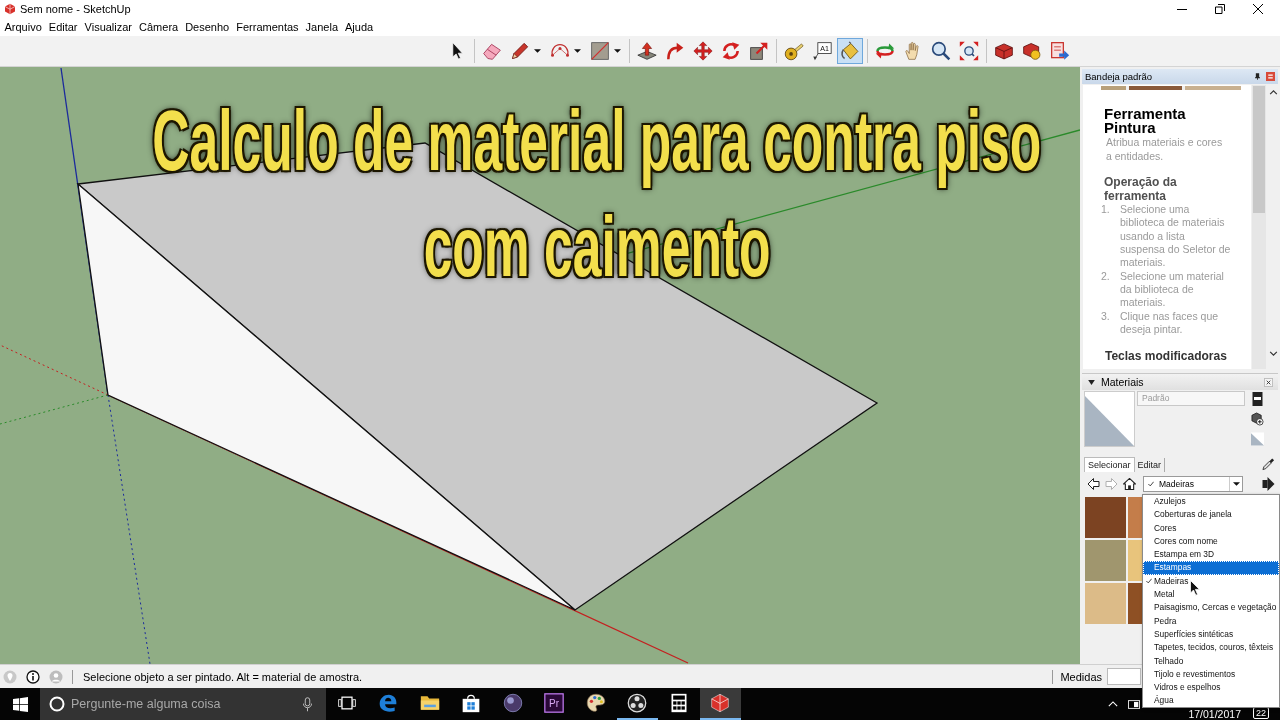 This screenshot has width=1280, height=720. Describe the element at coordinates (1211, 648) in the screenshot. I see `dropdown-option: Tapetes, tecidos, couros, têxteis` at that location.